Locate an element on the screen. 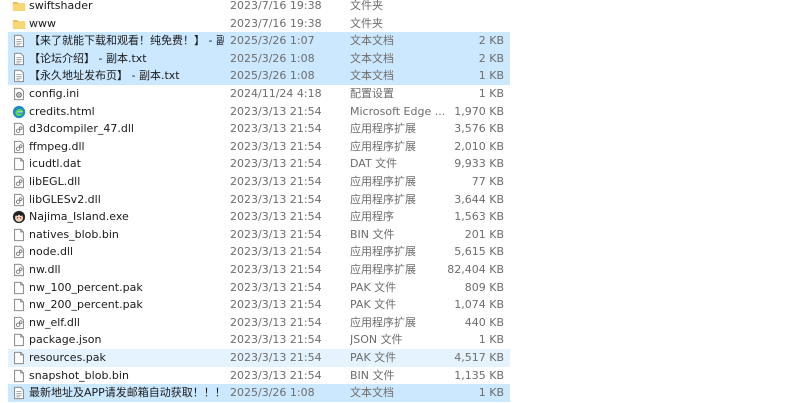 This screenshot has height=403, width=800. file-name: 【永久地址发布页】 - 副本.txt is located at coordinates (104, 76).